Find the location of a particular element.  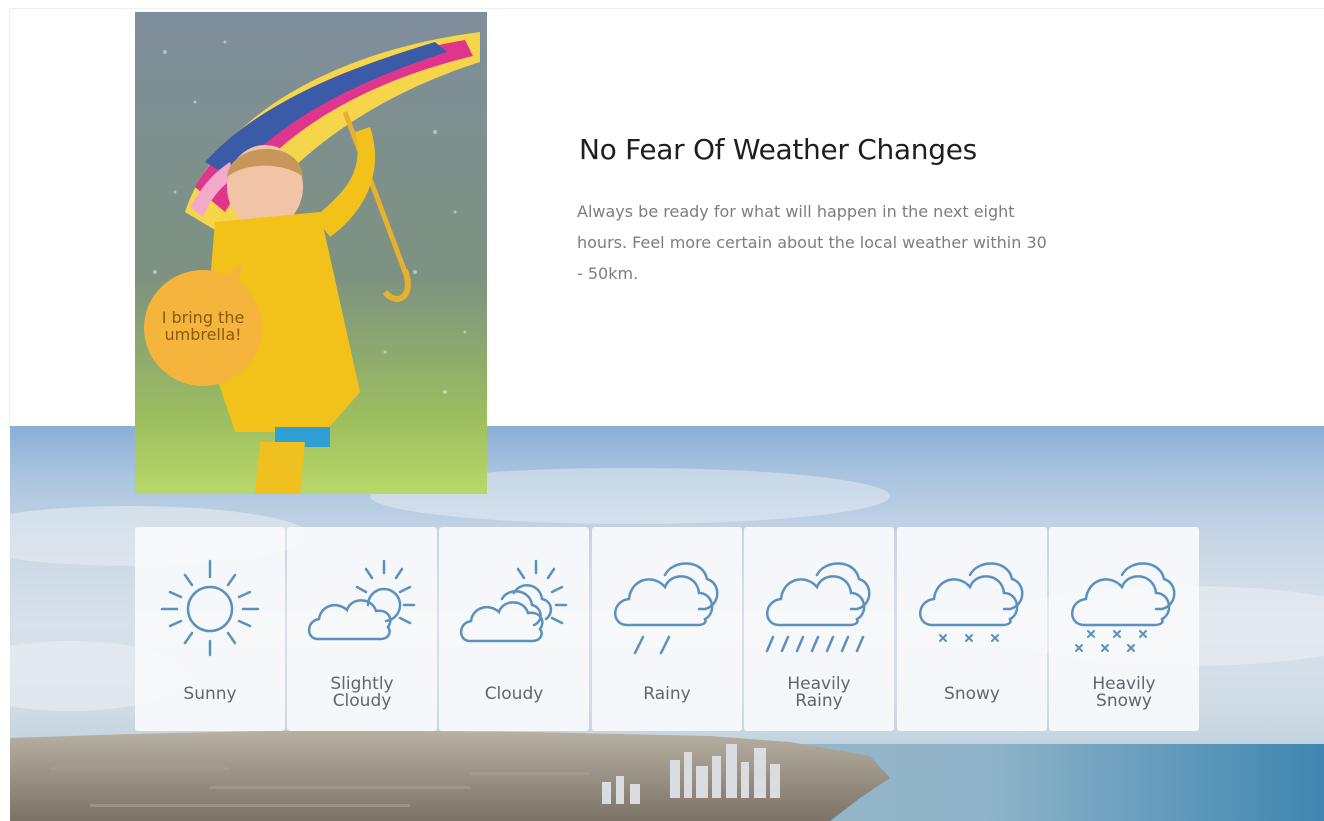

weather-card-slightly-cloudy: Slightly Cloudy is located at coordinates (362, 629).